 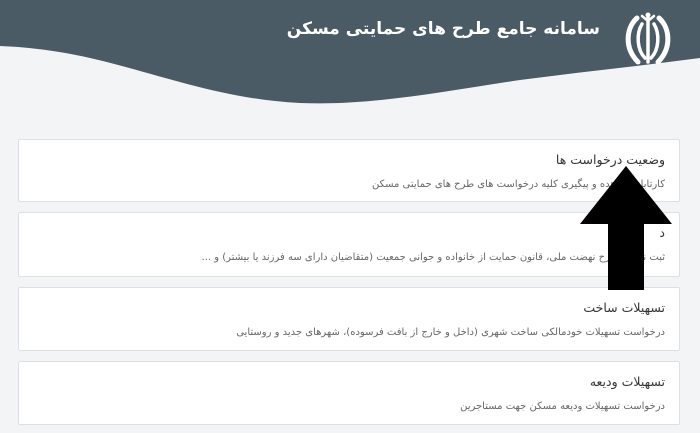 I want to click on iran-emblem-icon, so click(x=648, y=38).